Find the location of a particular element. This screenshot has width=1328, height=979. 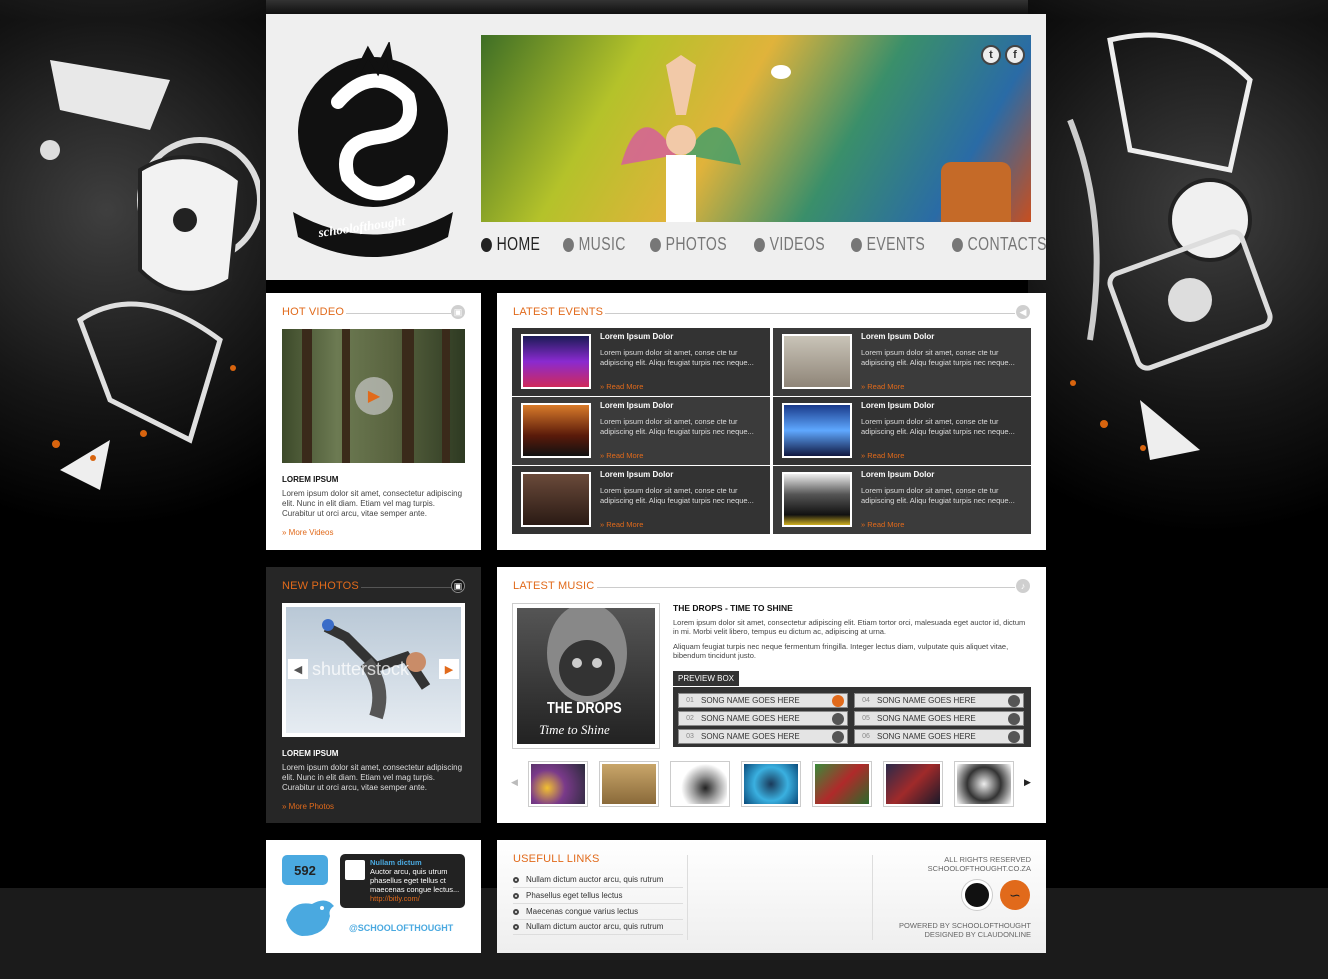

drum-icon is located at coordinates (976, 192).